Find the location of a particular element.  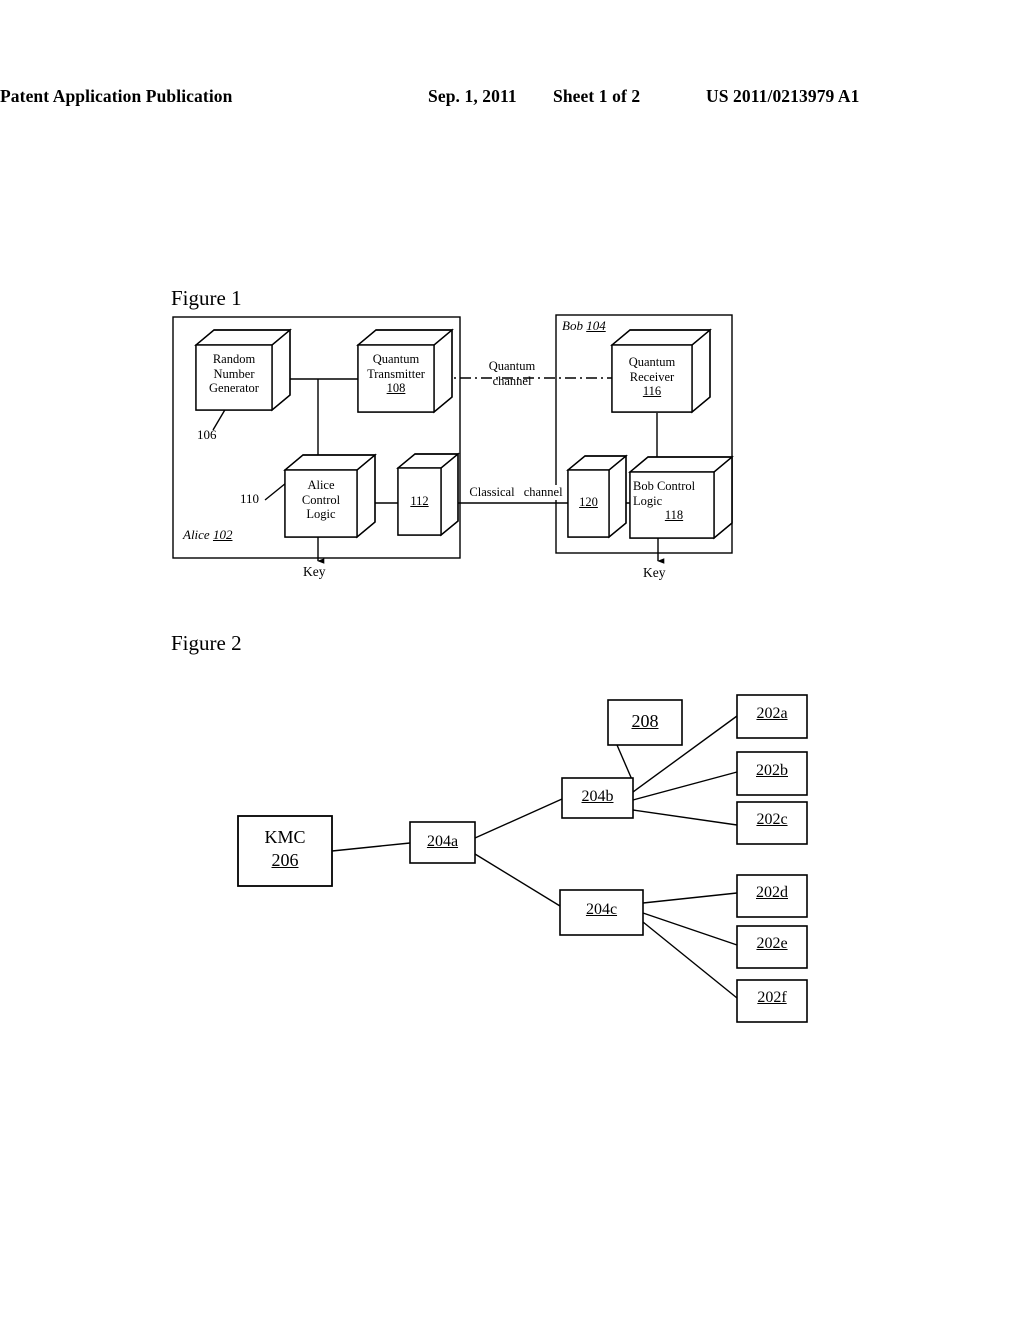

qtx-line-2: Transmitter is located at coordinates (396, 373).